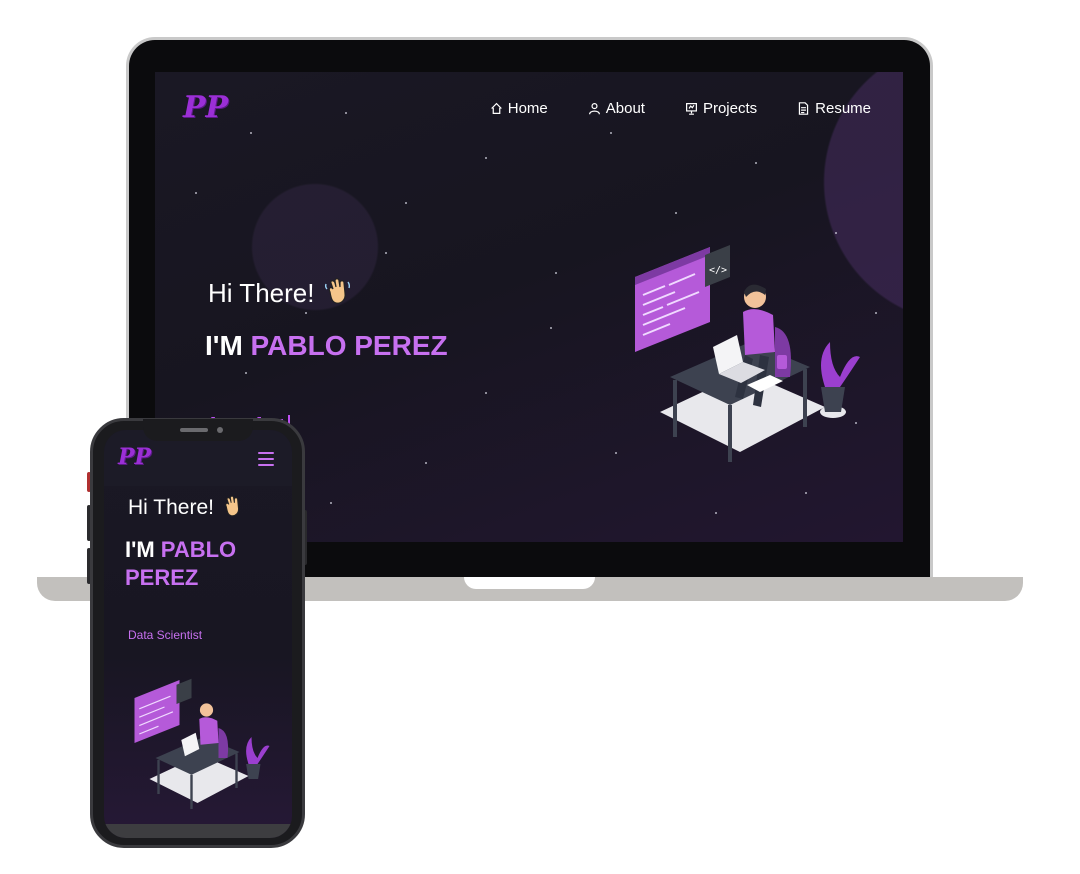 Image resolution: width=1080 pixels, height=874 pixels. I want to click on laptop-hinge-notch, so click(529, 583).